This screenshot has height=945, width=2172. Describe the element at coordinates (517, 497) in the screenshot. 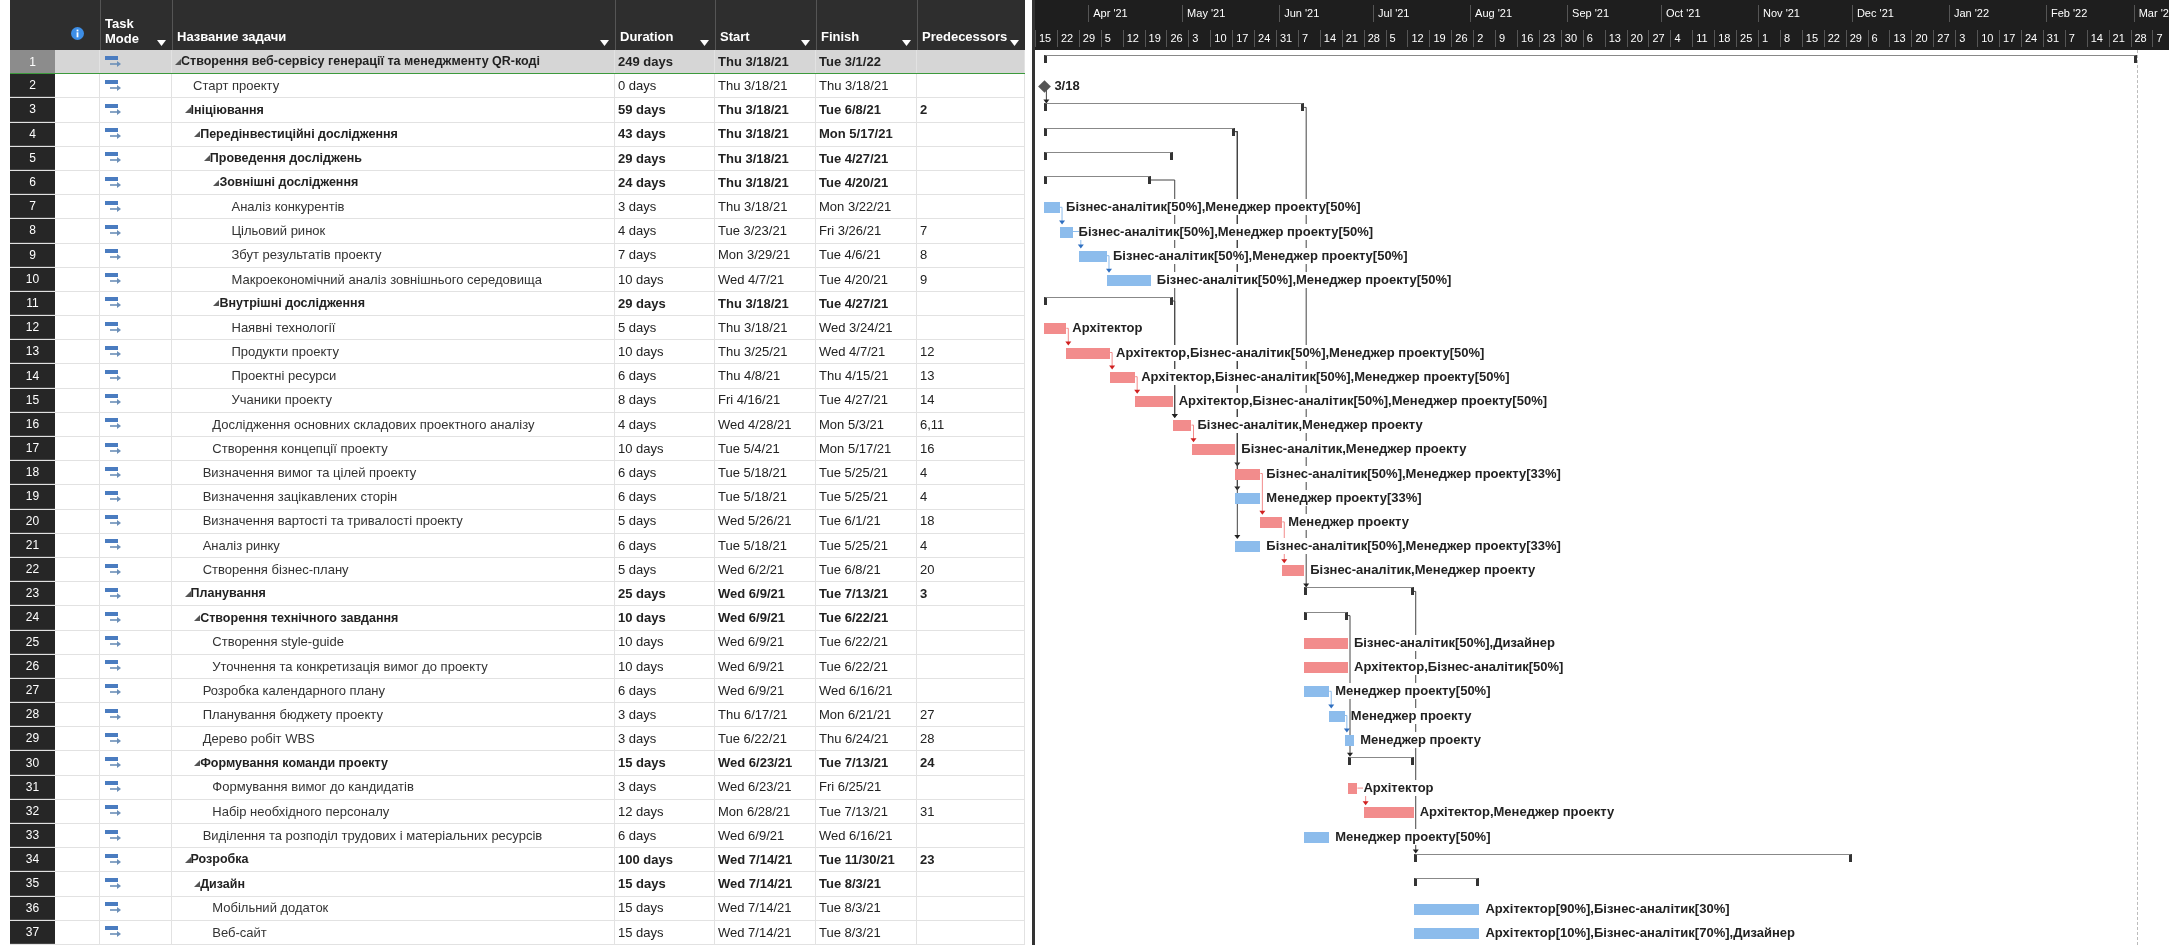

I see `task-row: 19 Визначення зацікавлених сторін 6 days Tue 5/18/21 Tue 5/25/21 4` at that location.